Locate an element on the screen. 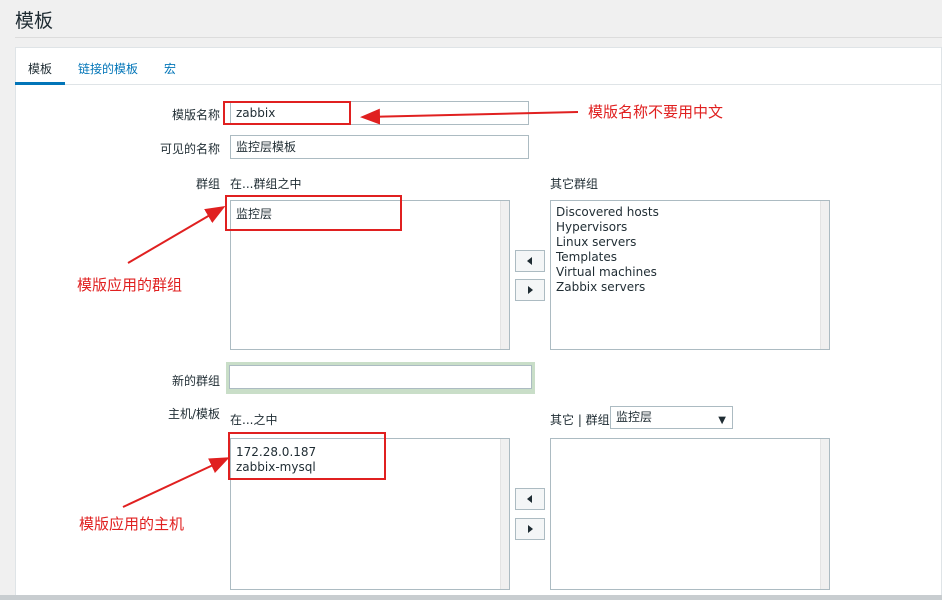  annotation-group-note: 模版应用的群组 is located at coordinates (130, 285).